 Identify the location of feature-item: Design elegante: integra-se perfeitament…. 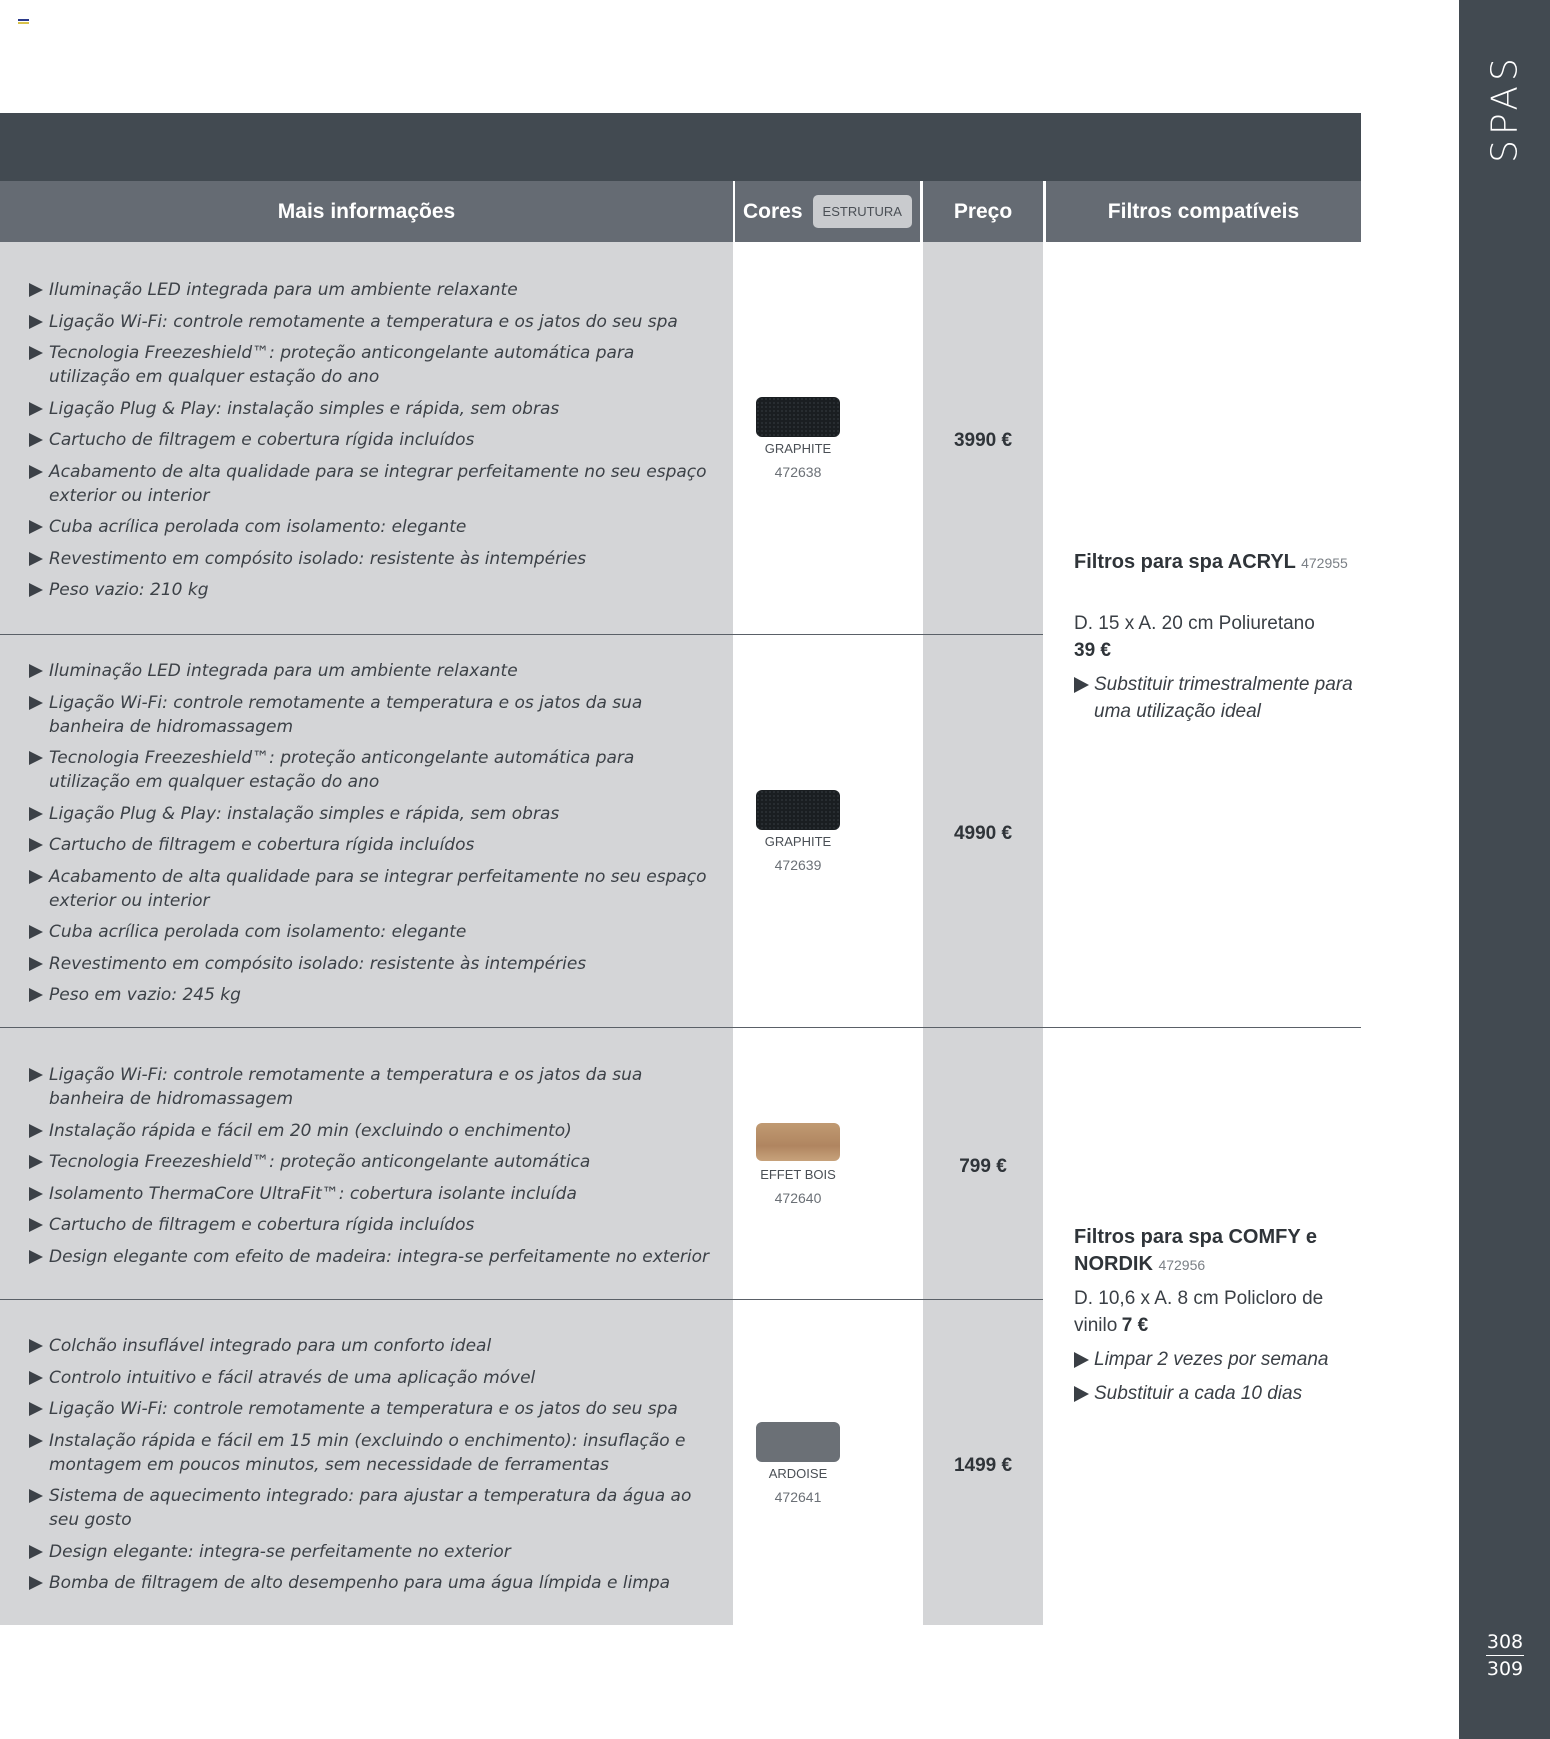
(374, 1552).